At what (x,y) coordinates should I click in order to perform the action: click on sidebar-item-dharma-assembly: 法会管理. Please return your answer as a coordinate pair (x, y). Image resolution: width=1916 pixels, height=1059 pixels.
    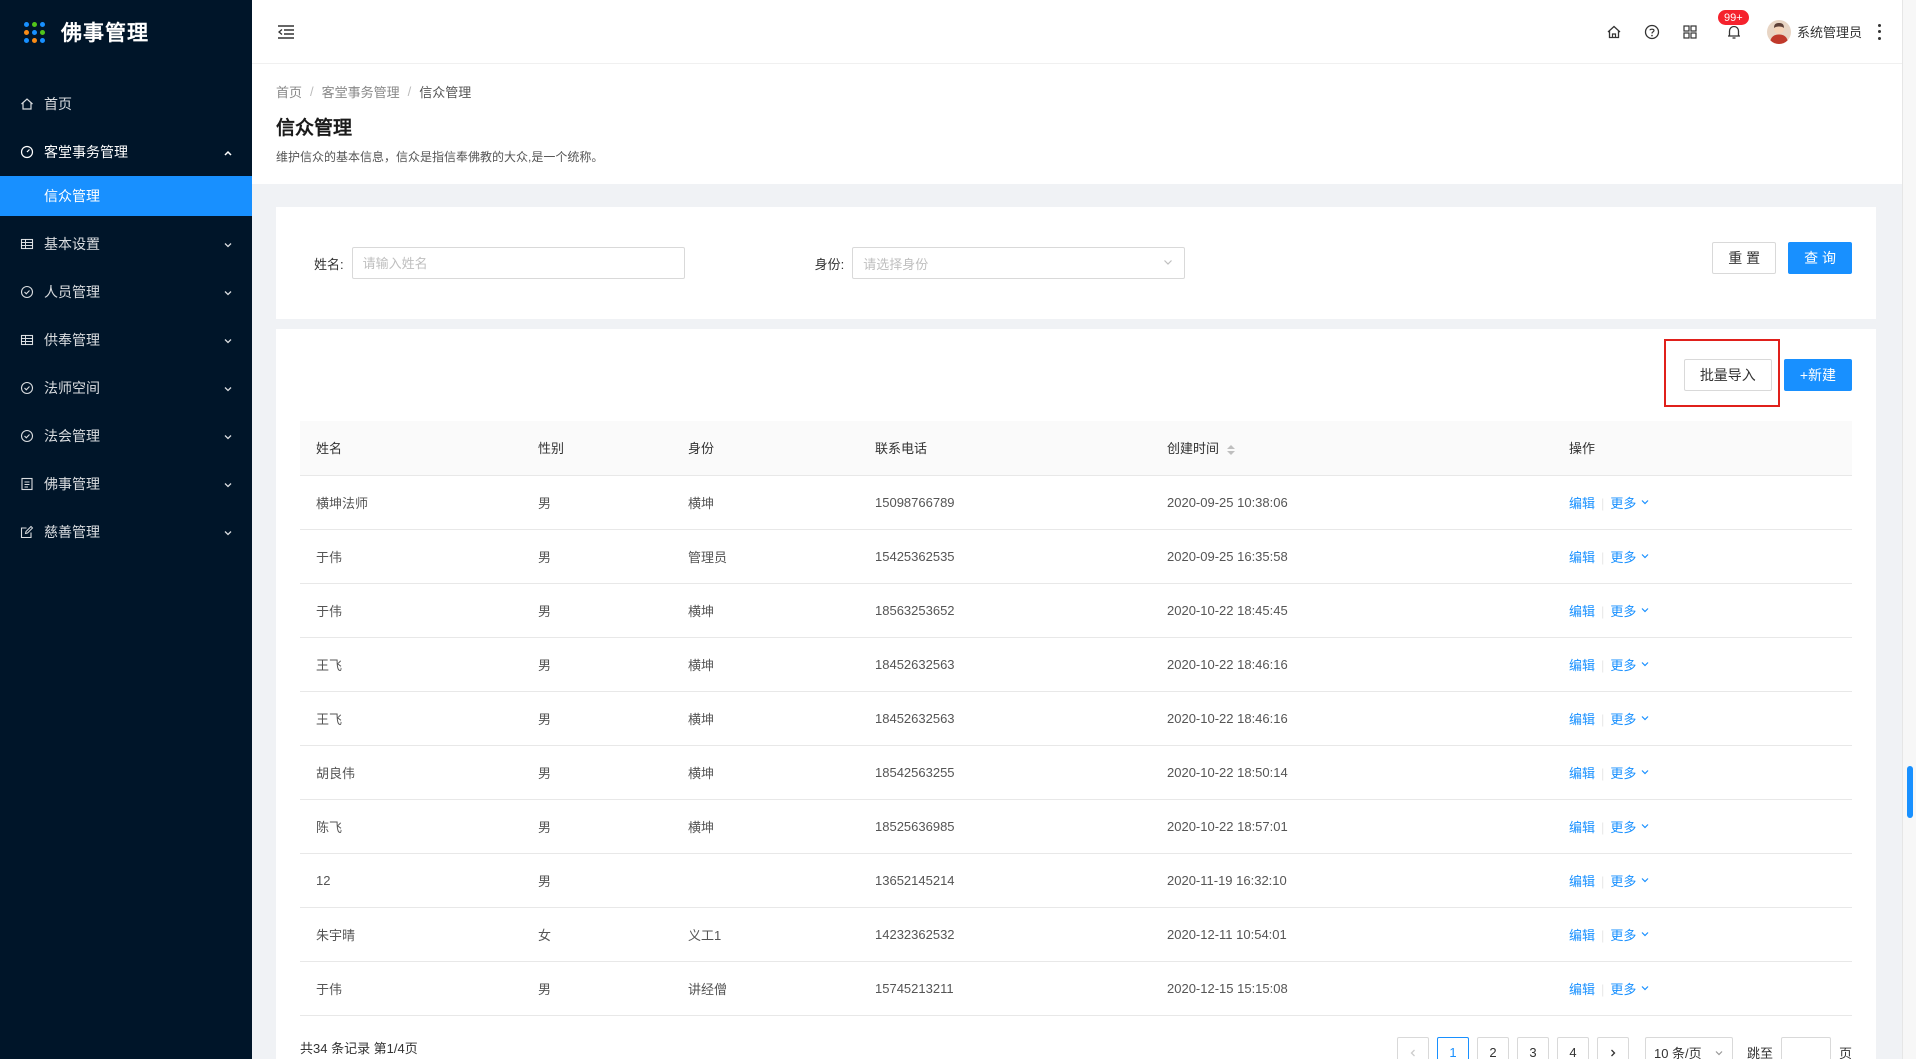
    Looking at the image, I should click on (126, 436).